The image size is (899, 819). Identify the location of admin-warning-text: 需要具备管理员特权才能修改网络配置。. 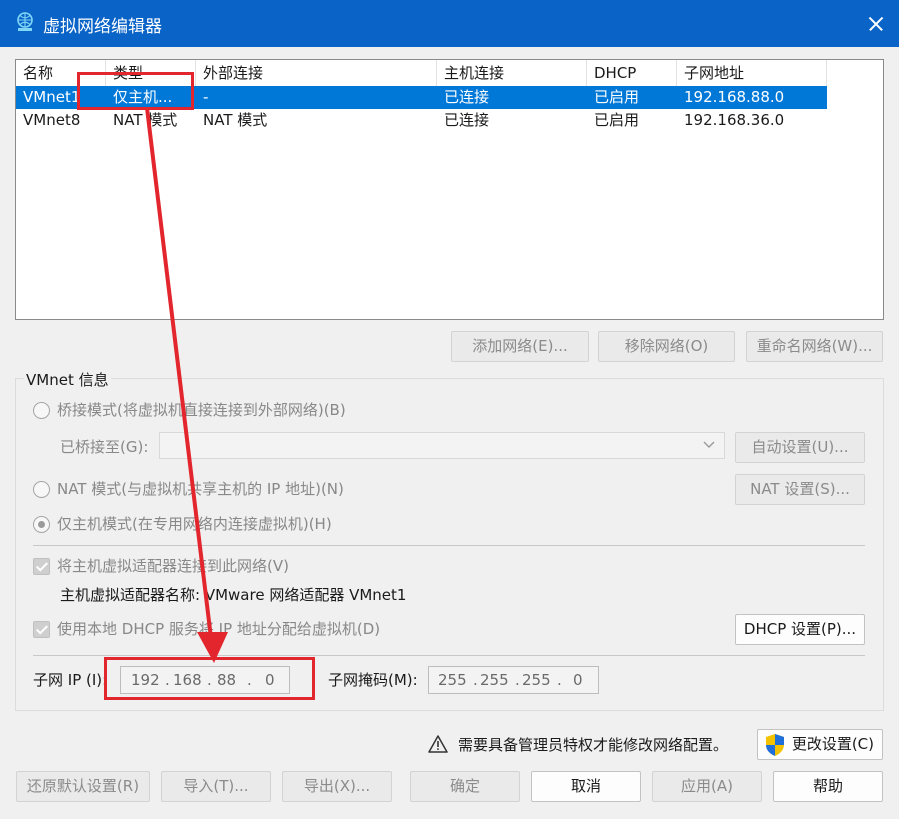
(593, 745).